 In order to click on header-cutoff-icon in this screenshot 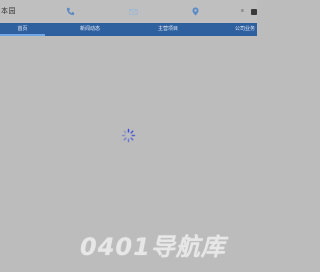, I will do `click(254, 12)`.